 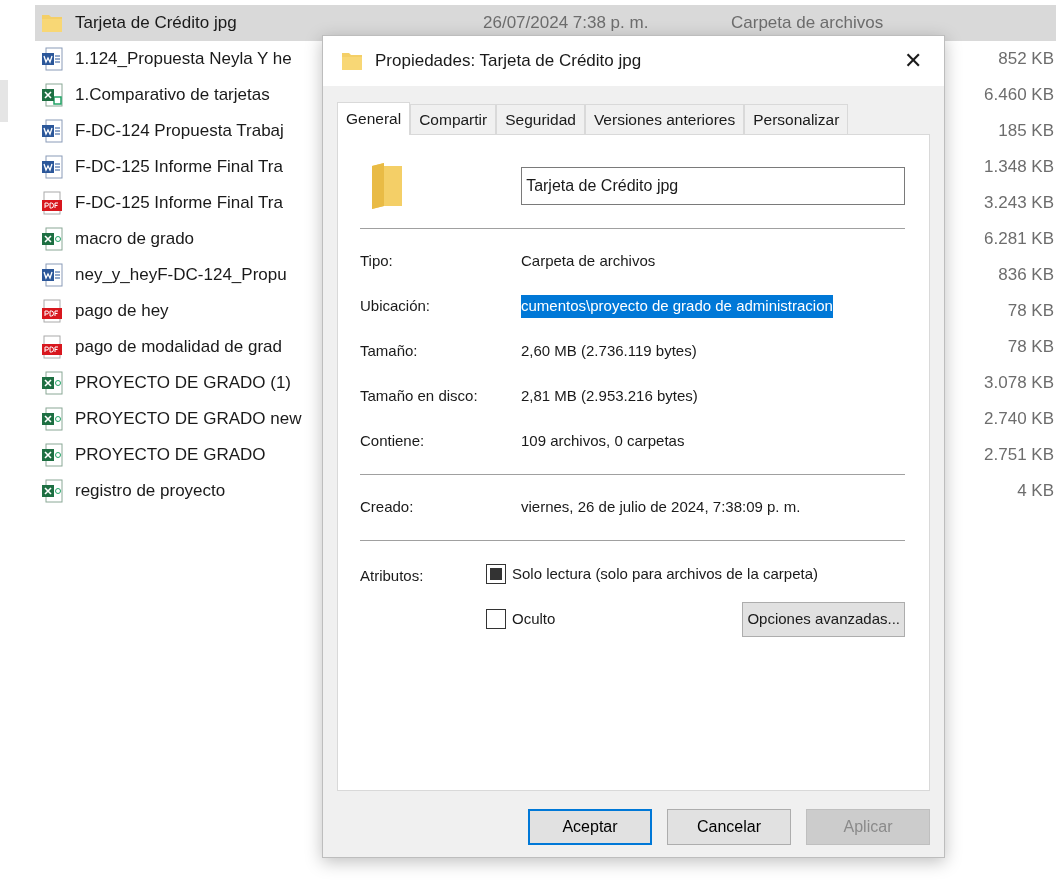 I want to click on property-label: Tamaño en disco:, so click(x=419, y=396).